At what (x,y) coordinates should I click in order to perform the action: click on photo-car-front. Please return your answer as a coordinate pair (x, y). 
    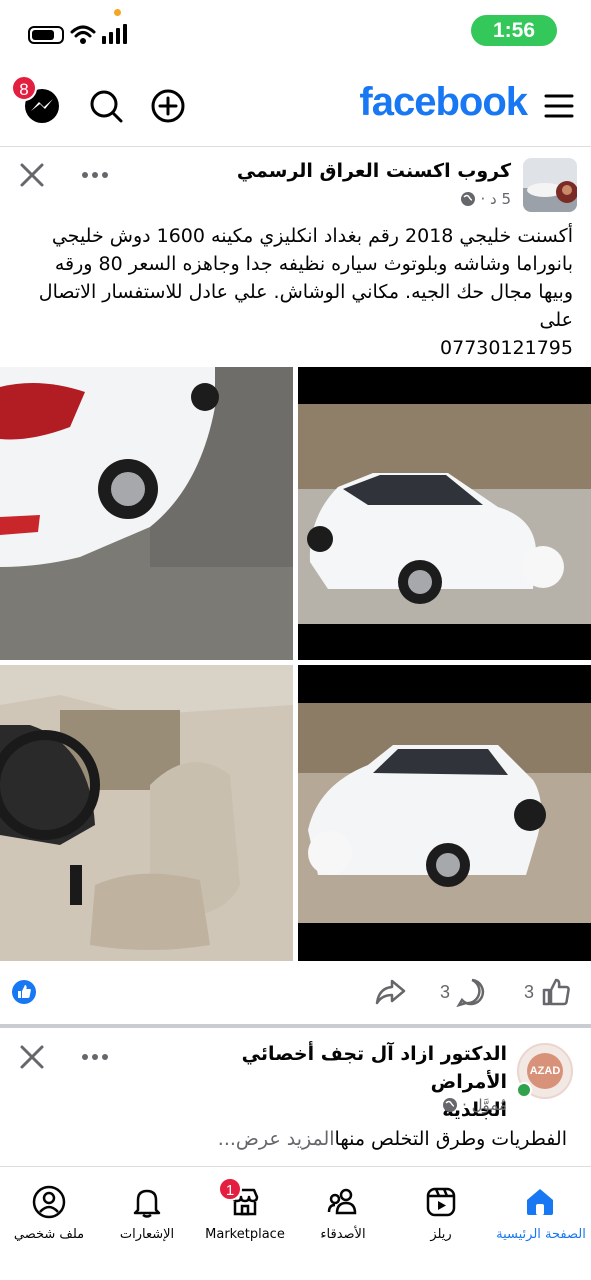
    Looking at the image, I should click on (444, 813).